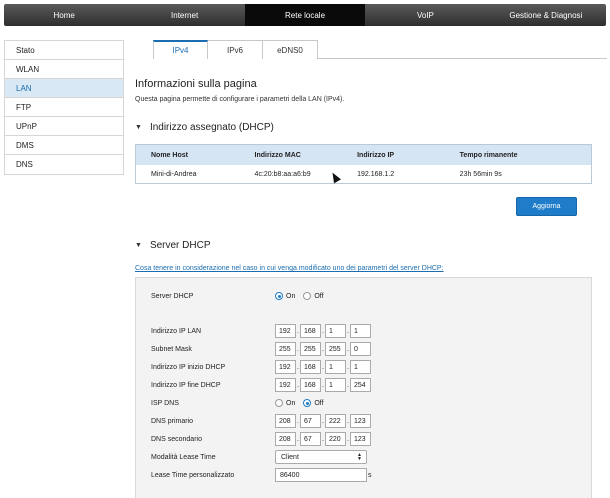 The height and width of the screenshot is (498, 610). What do you see at coordinates (64, 50) in the screenshot?
I see `sidebar-item-stato: Stato` at bounding box center [64, 50].